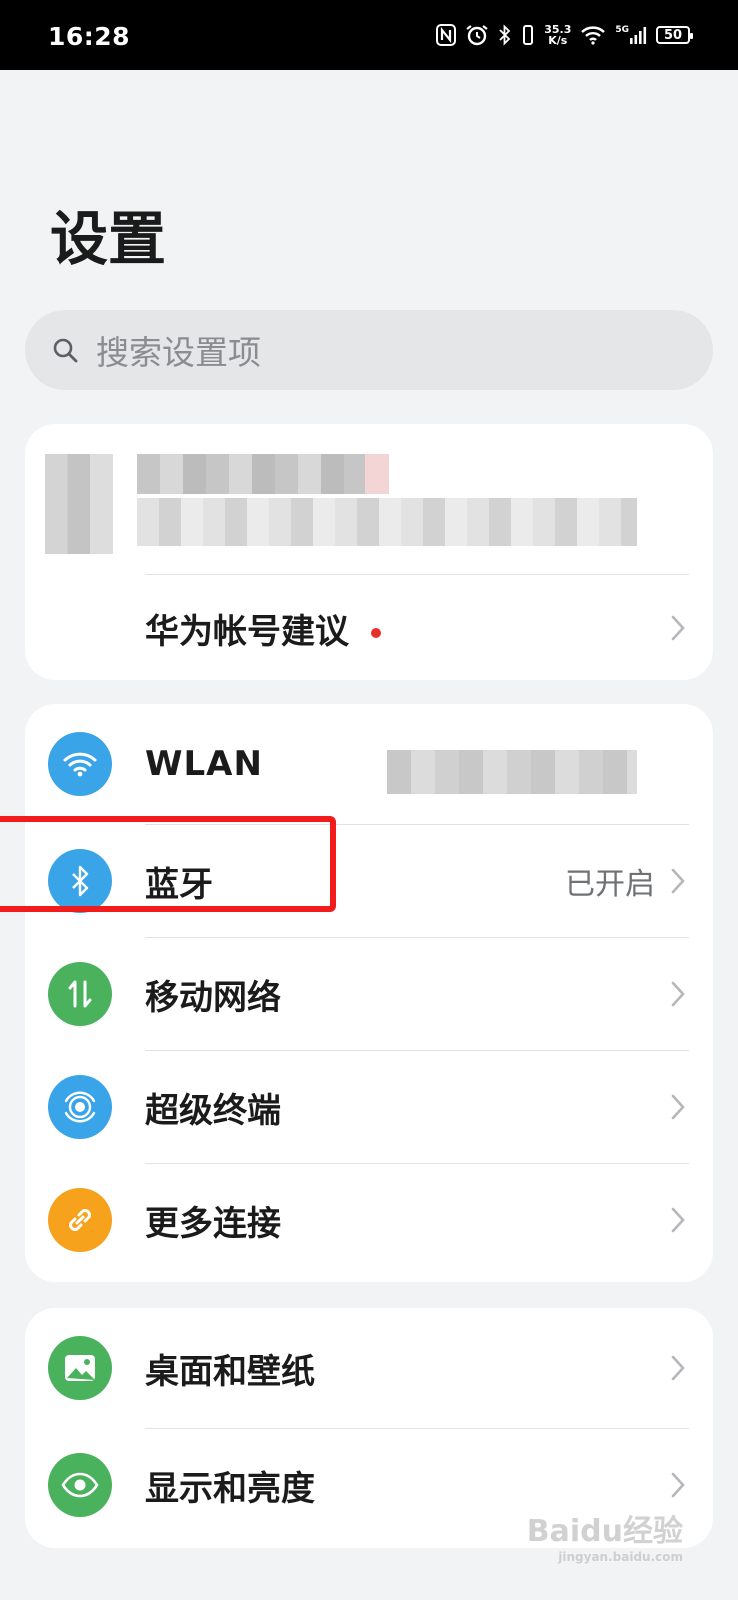 This screenshot has width=738, height=1600. I want to click on highlight-annotation-box, so click(168, 864).